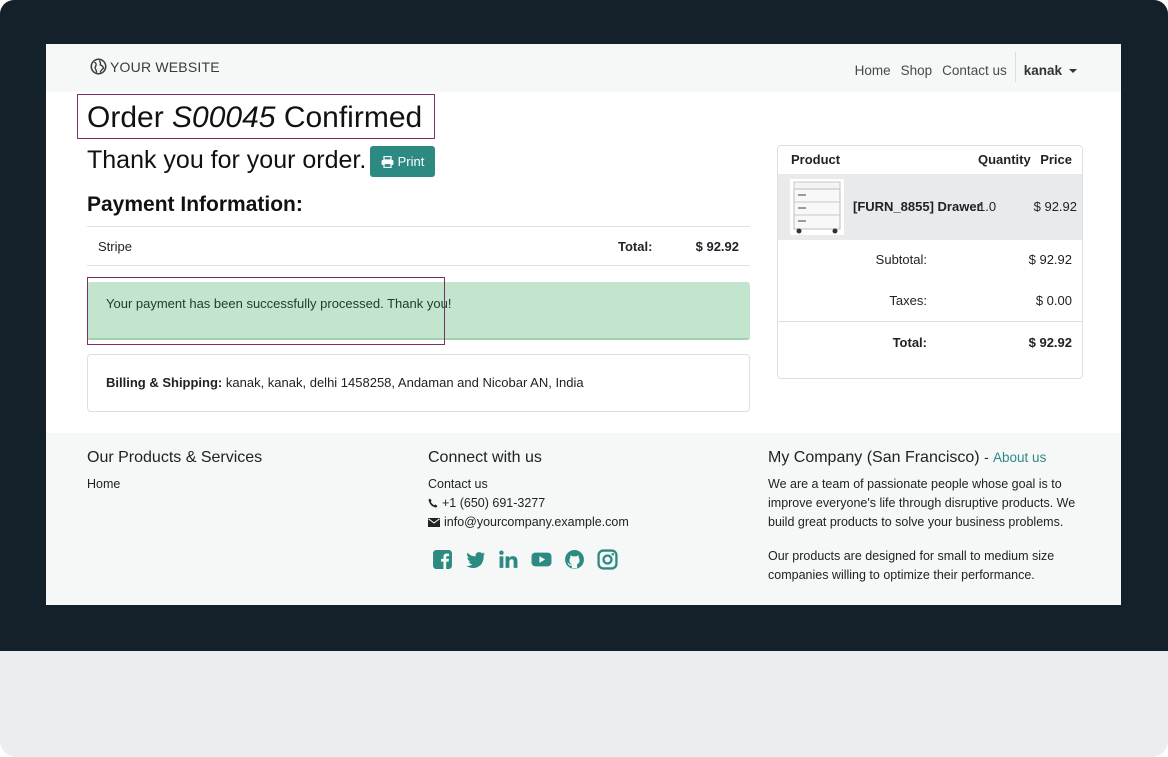 Image resolution: width=1168 pixels, height=757 pixels. I want to click on twitter-icon, so click(475, 559).